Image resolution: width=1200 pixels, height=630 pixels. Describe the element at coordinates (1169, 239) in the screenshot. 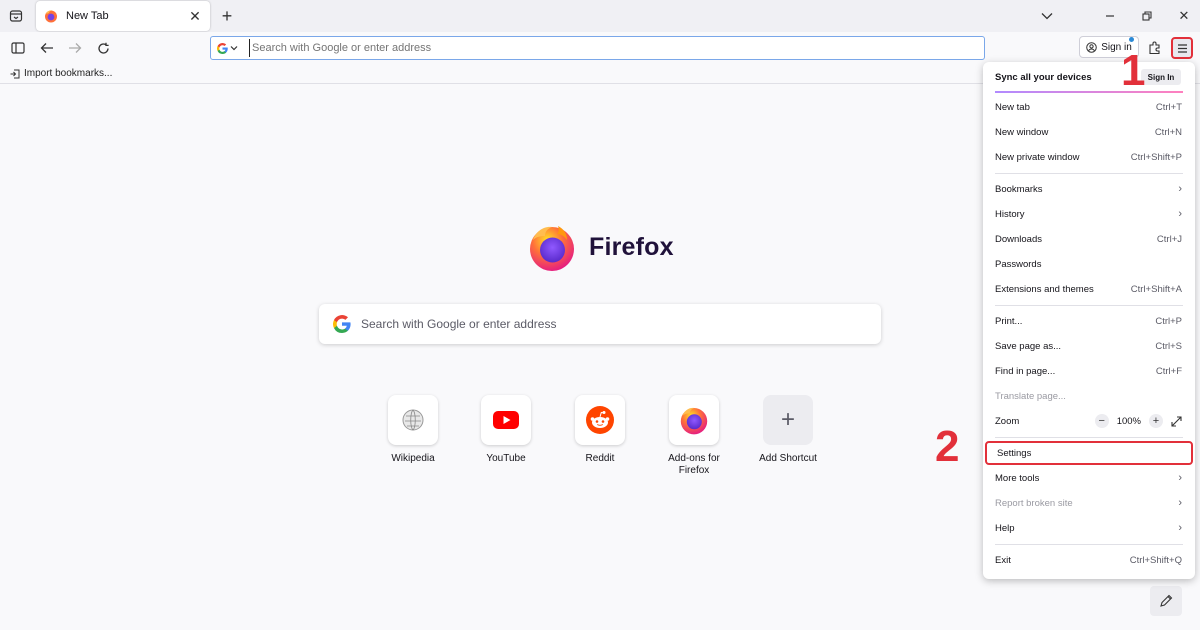

I see `menu-item-shortcut: Ctrl+J` at that location.